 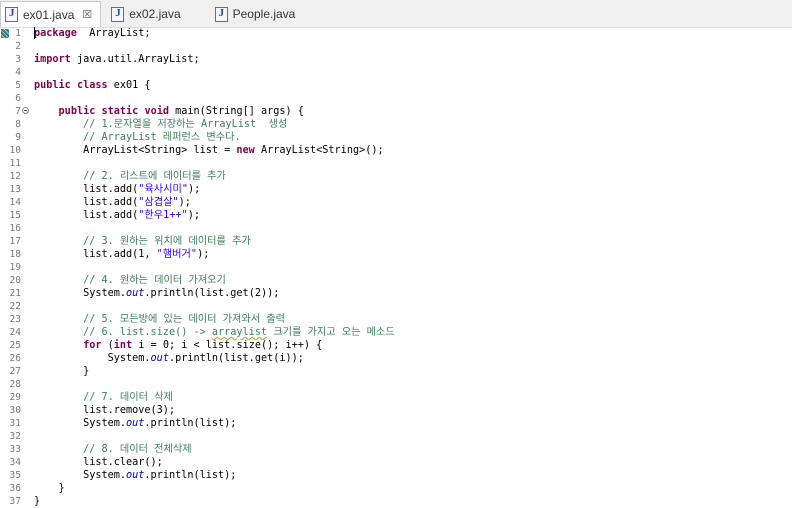 What do you see at coordinates (18, 85) in the screenshot?
I see `line-number: 5` at bounding box center [18, 85].